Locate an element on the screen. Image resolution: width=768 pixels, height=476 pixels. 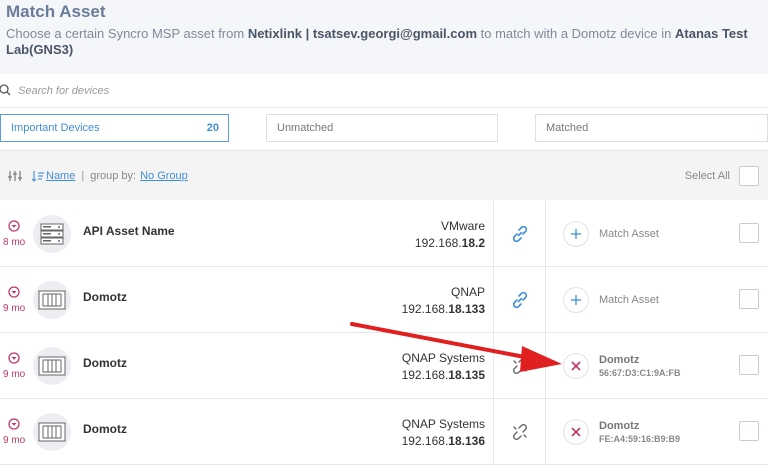
tab-important-devices: Important Devices 20 is located at coordinates (114, 128).